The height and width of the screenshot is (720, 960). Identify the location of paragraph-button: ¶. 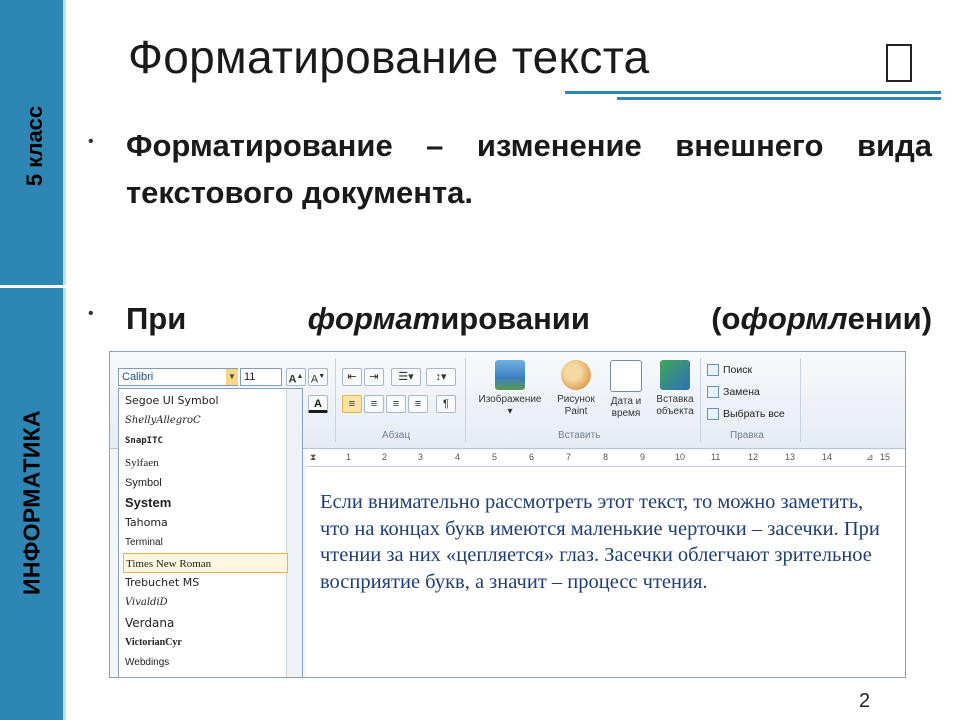
(446, 404).